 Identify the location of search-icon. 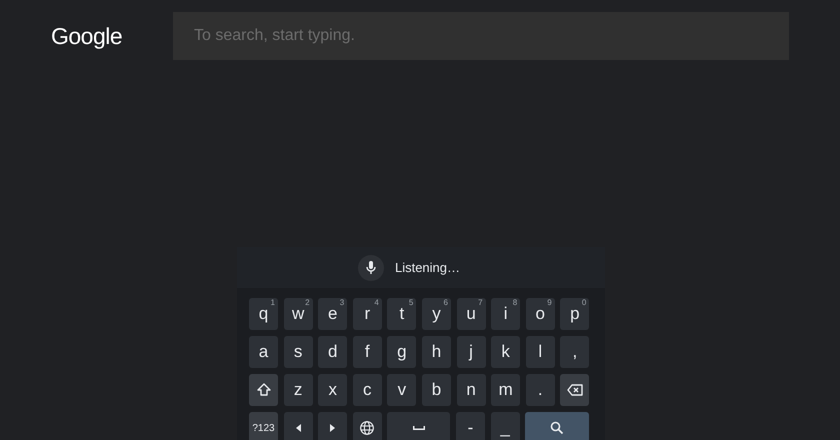
(557, 428).